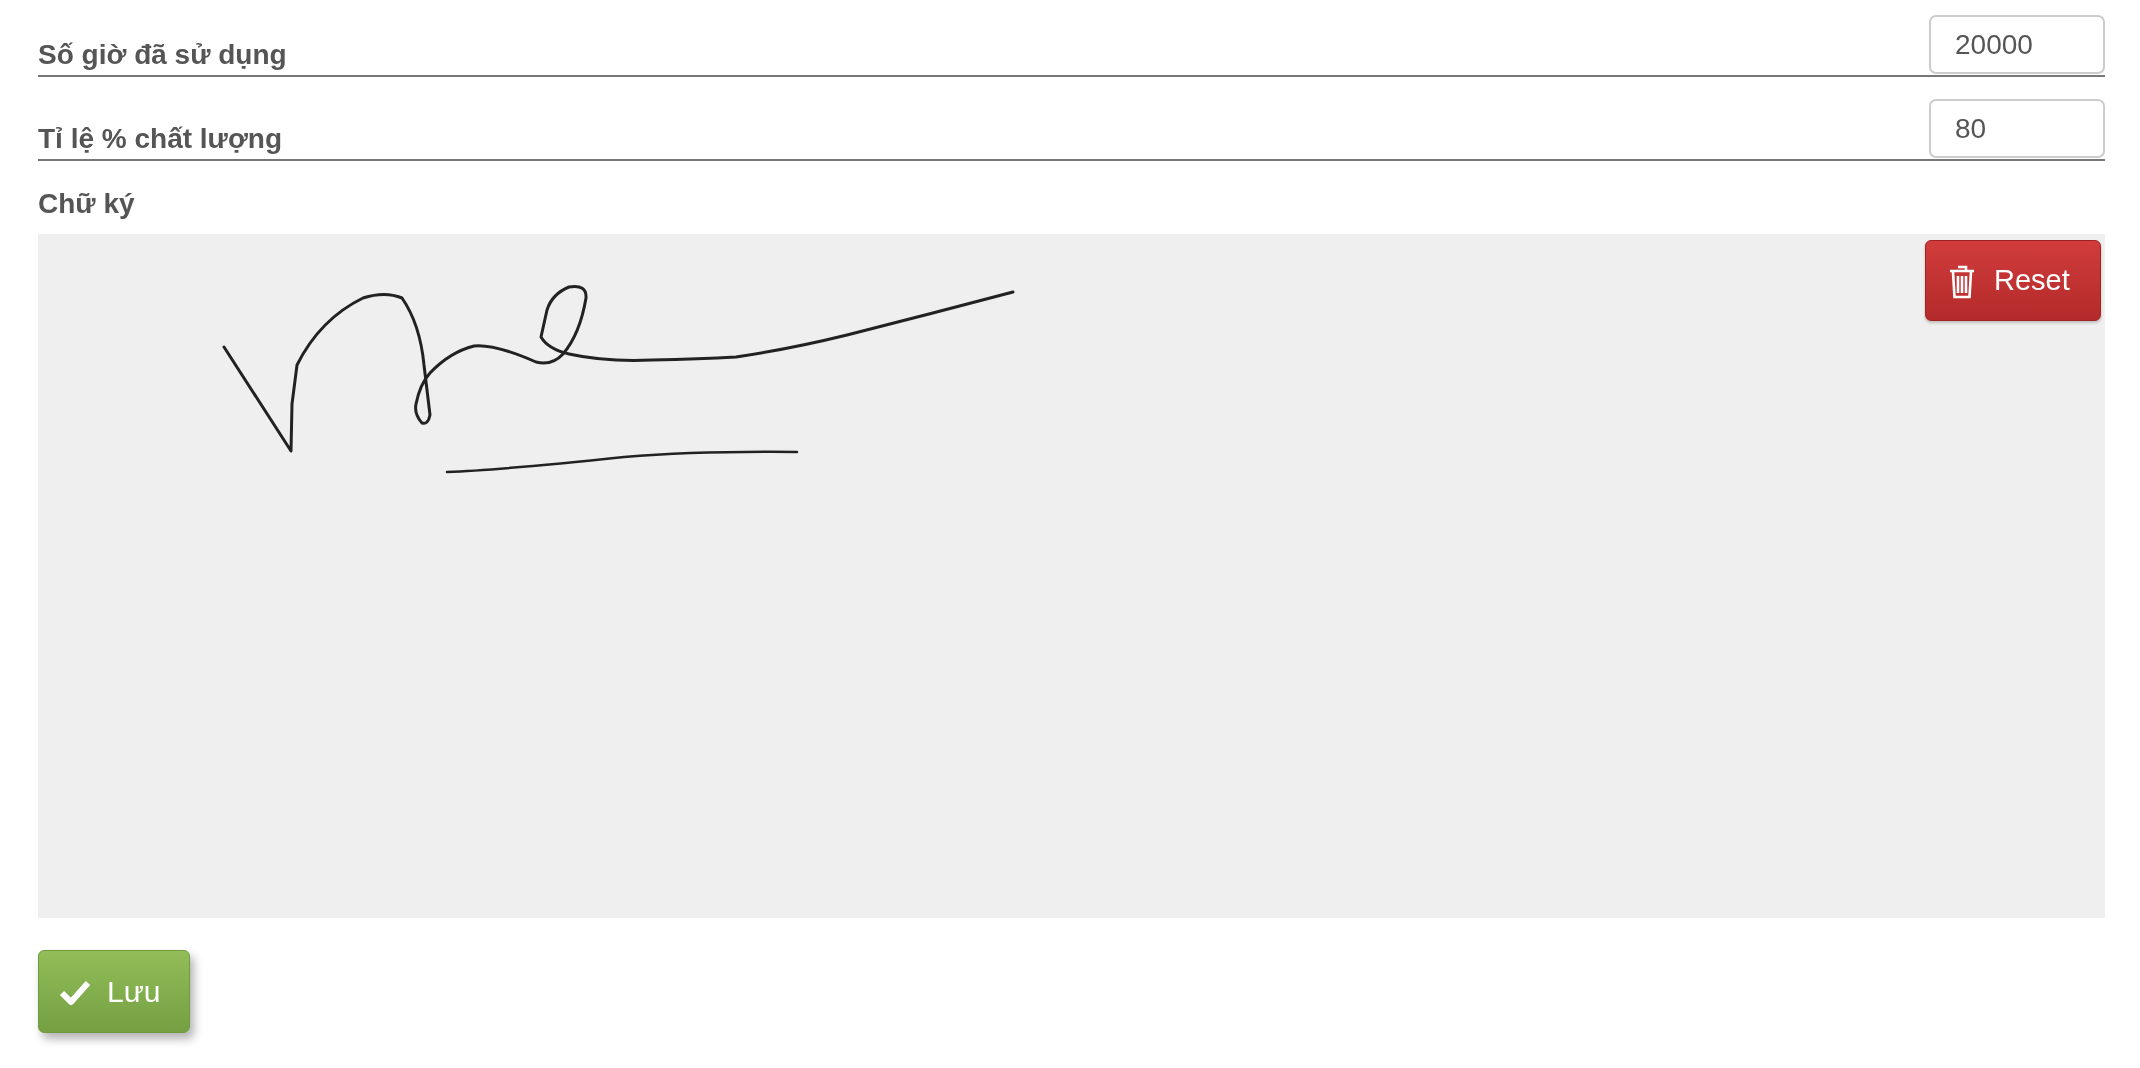  What do you see at coordinates (86, 204) in the screenshot?
I see `signature-label: Chữ ký` at bounding box center [86, 204].